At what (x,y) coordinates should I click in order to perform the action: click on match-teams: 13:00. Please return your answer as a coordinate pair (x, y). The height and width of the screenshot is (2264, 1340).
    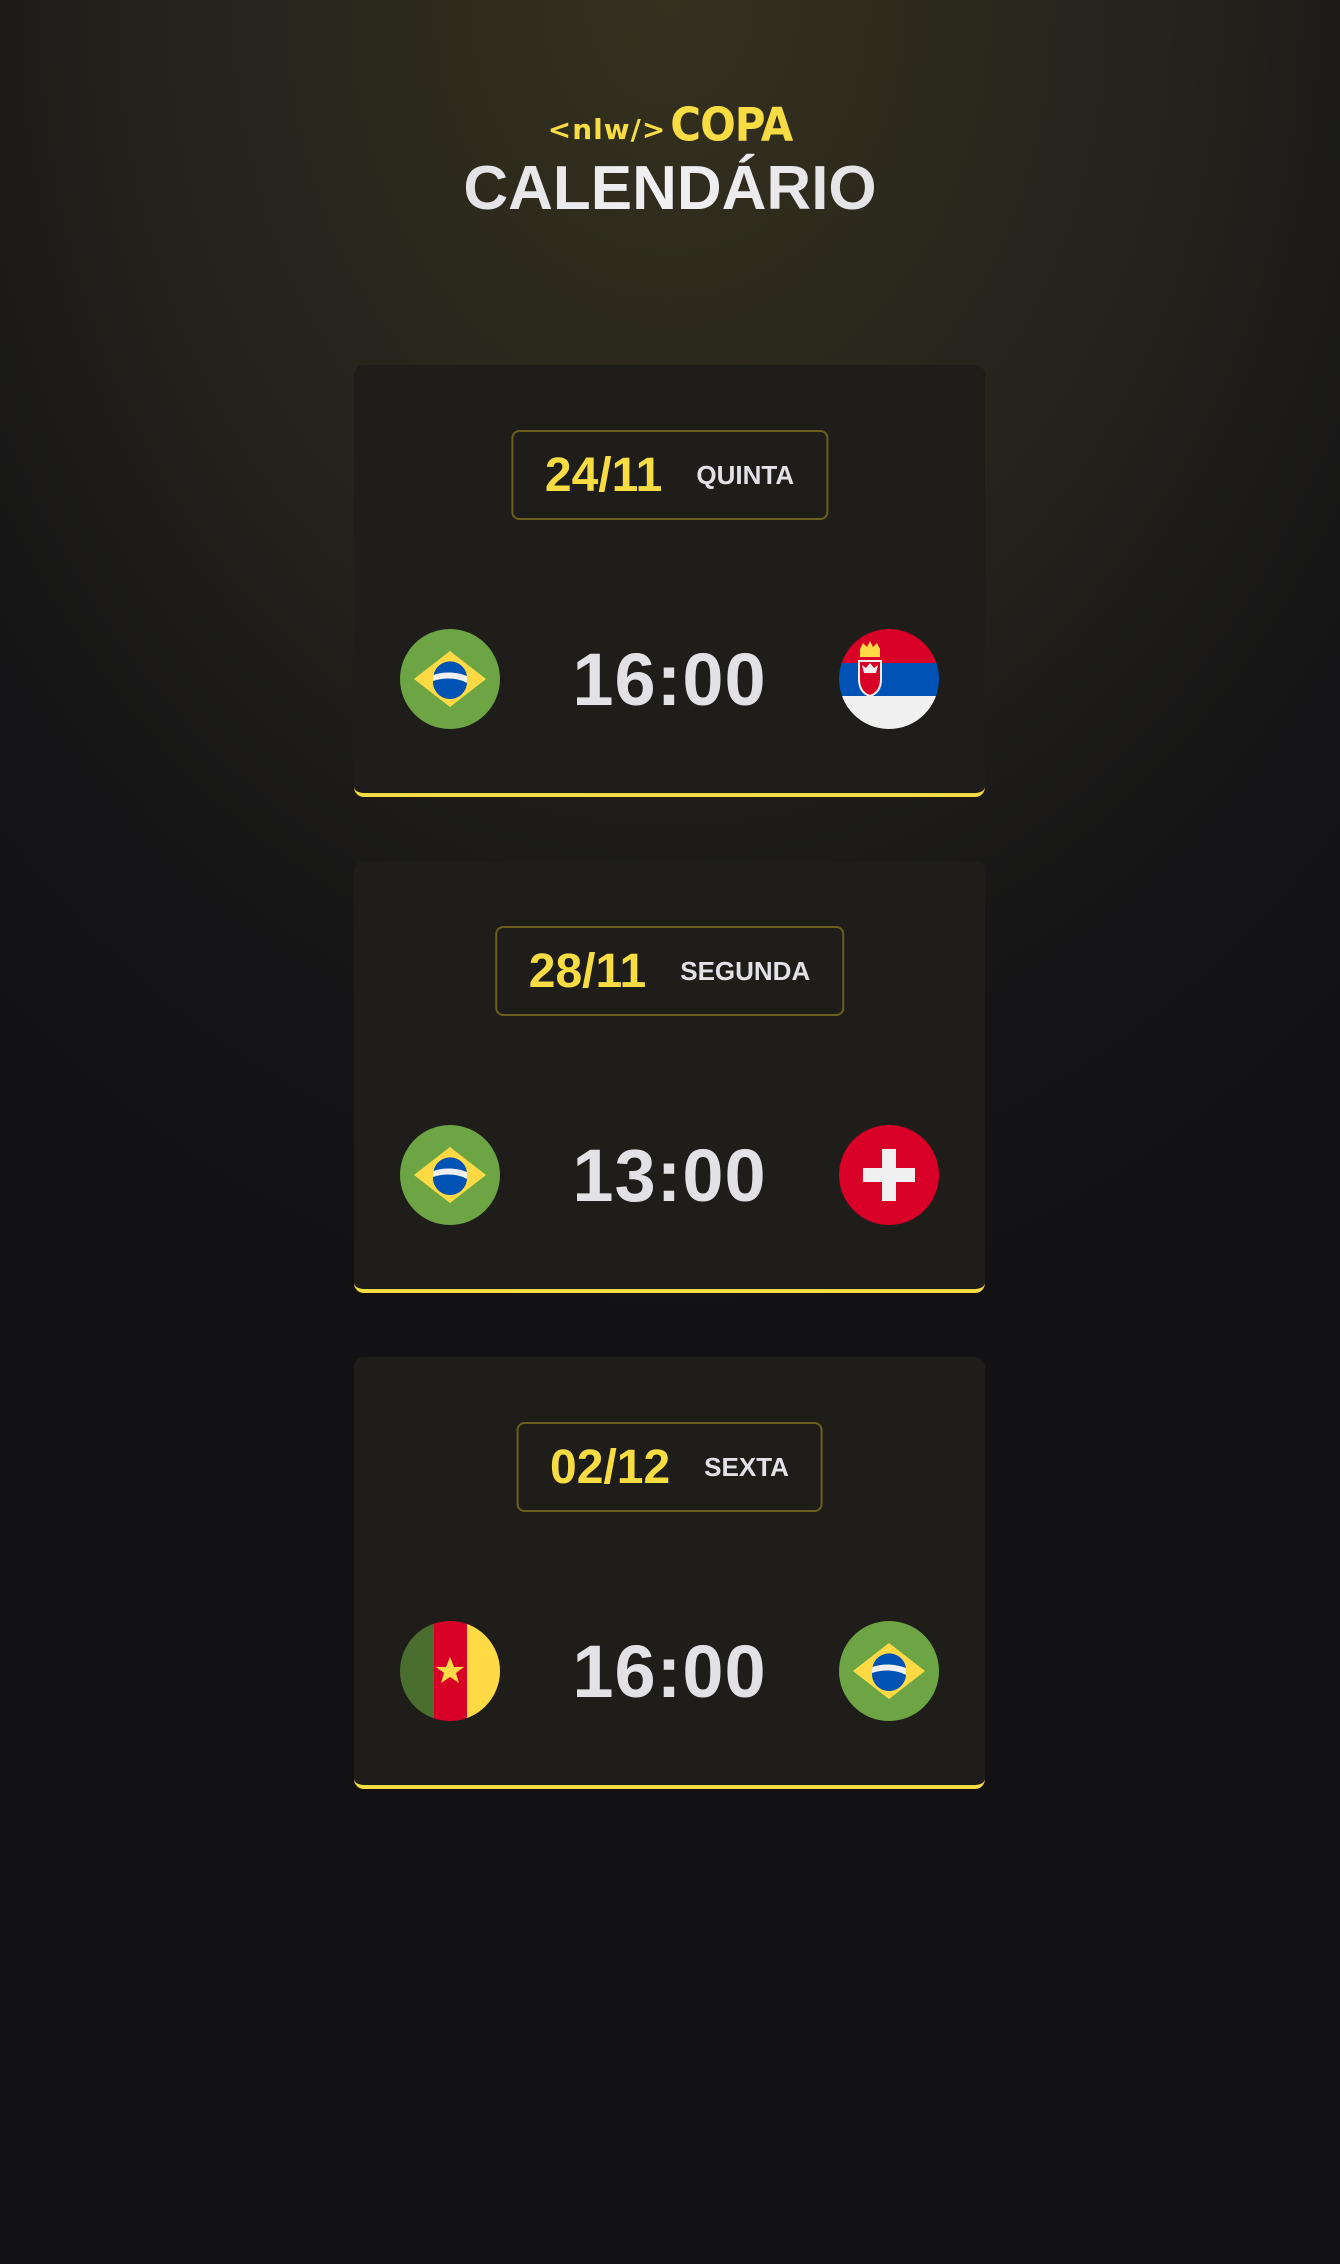
    Looking at the image, I should click on (669, 1175).